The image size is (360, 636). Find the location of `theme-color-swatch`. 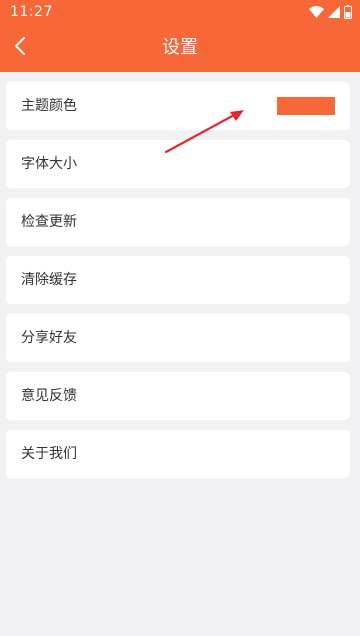

theme-color-swatch is located at coordinates (306, 106).